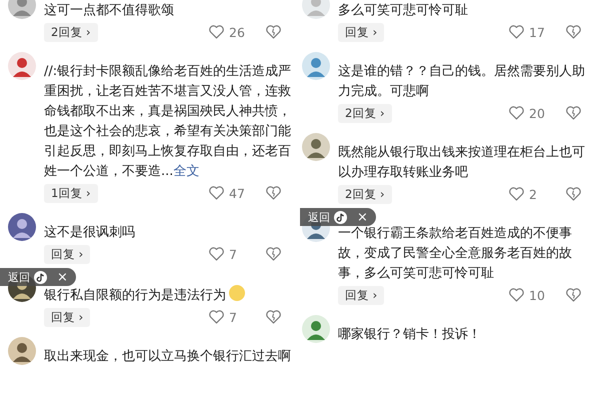  What do you see at coordinates (537, 113) in the screenshot?
I see `like-count: 20` at bounding box center [537, 113].